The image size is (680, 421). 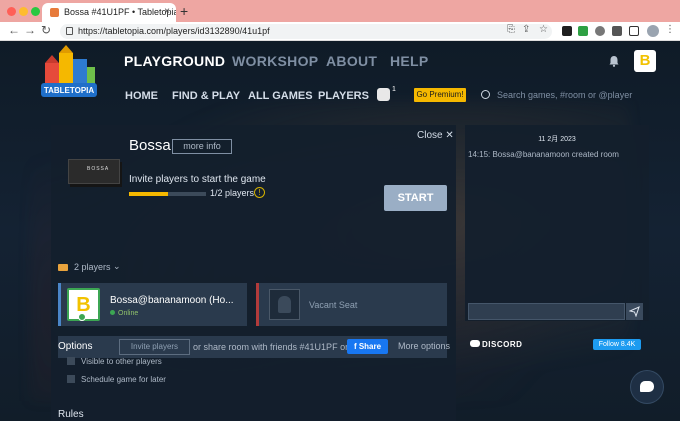 I want to click on bookmark-star-icon: ☆, so click(x=543, y=29).